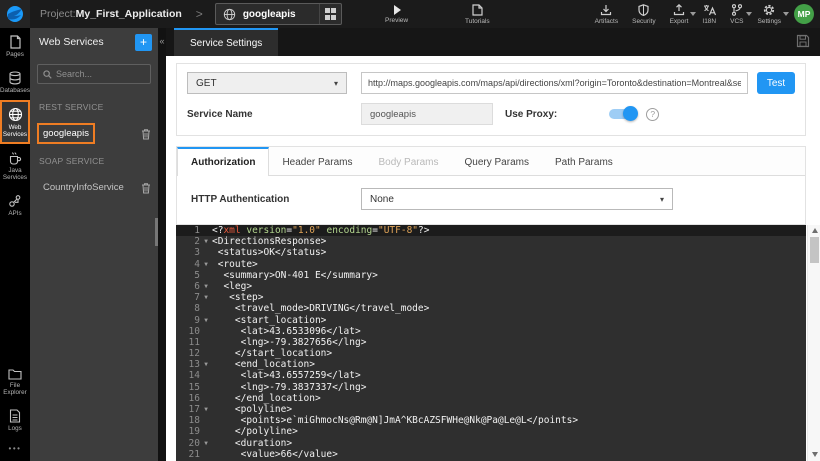 The image size is (820, 461). I want to click on tutorials-button: Tutorials, so click(477, 14).